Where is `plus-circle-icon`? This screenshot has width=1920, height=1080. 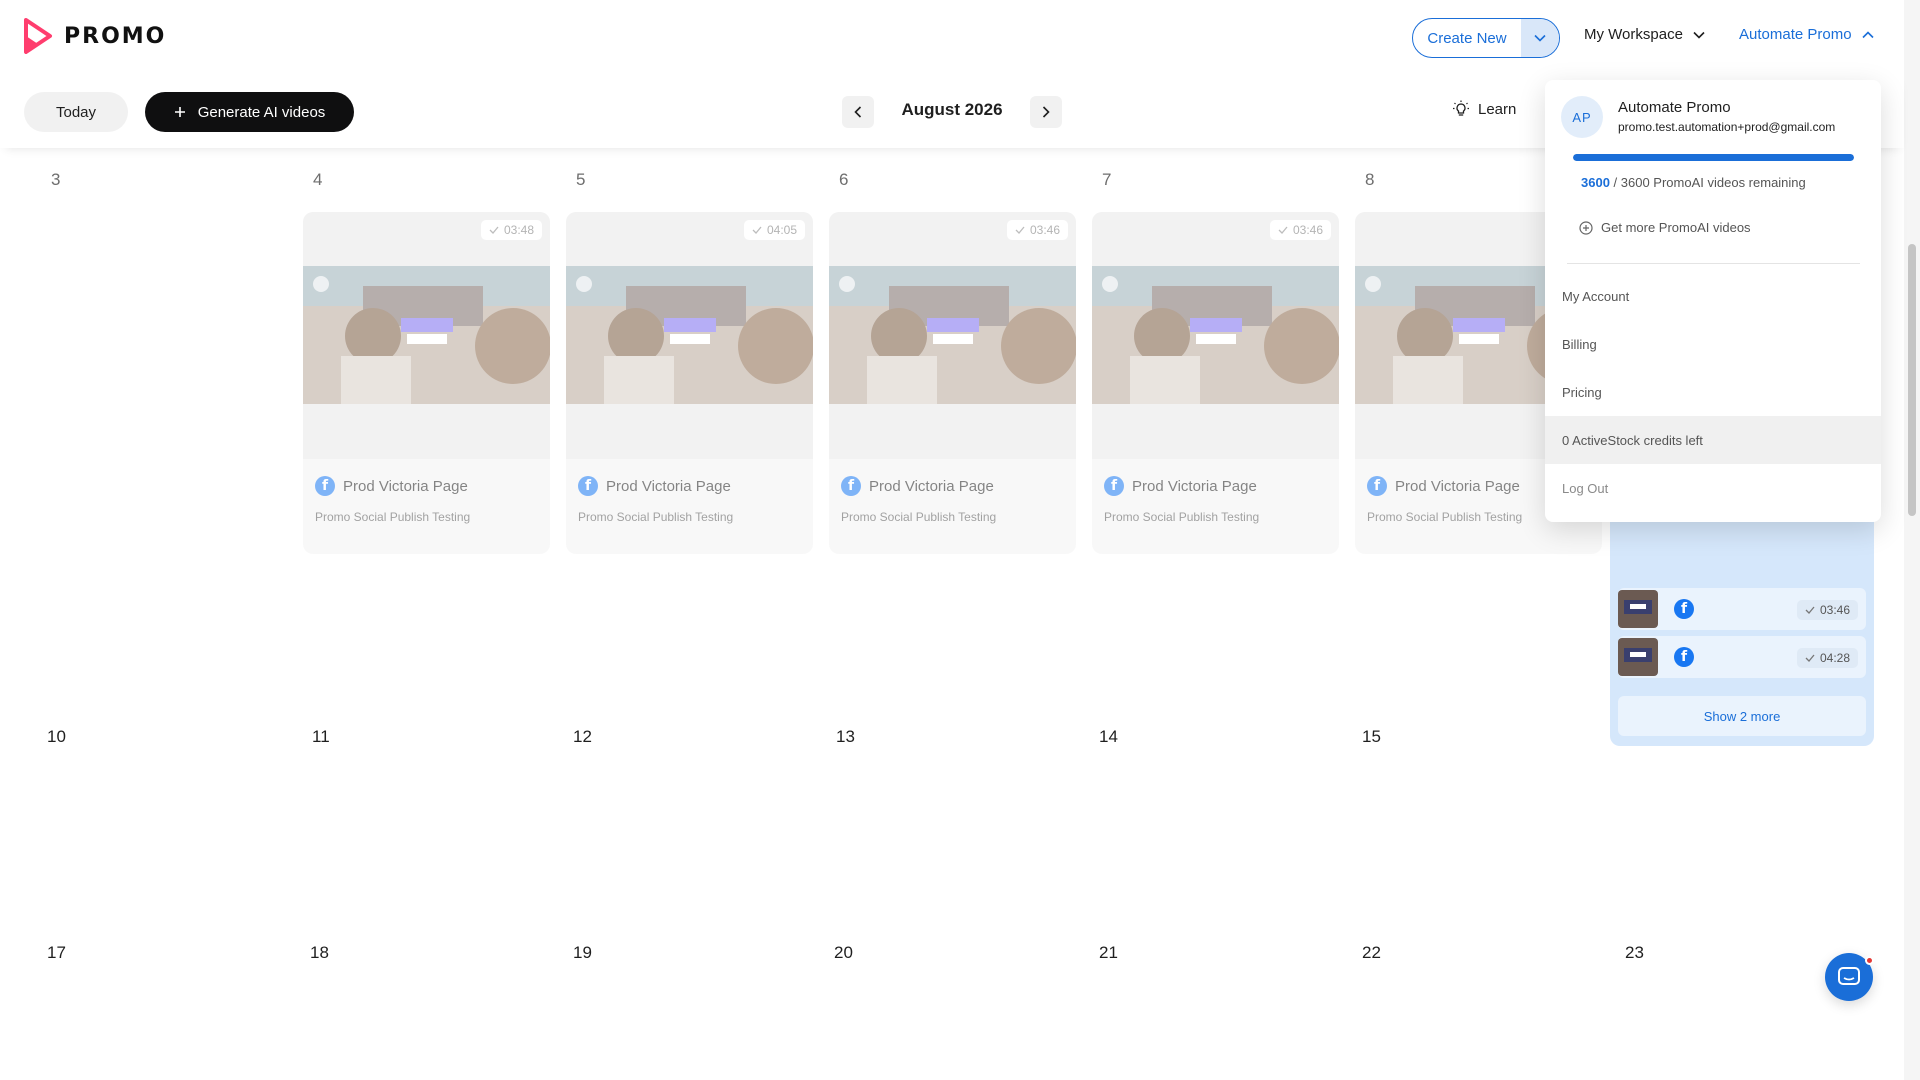
plus-circle-icon is located at coordinates (1586, 227).